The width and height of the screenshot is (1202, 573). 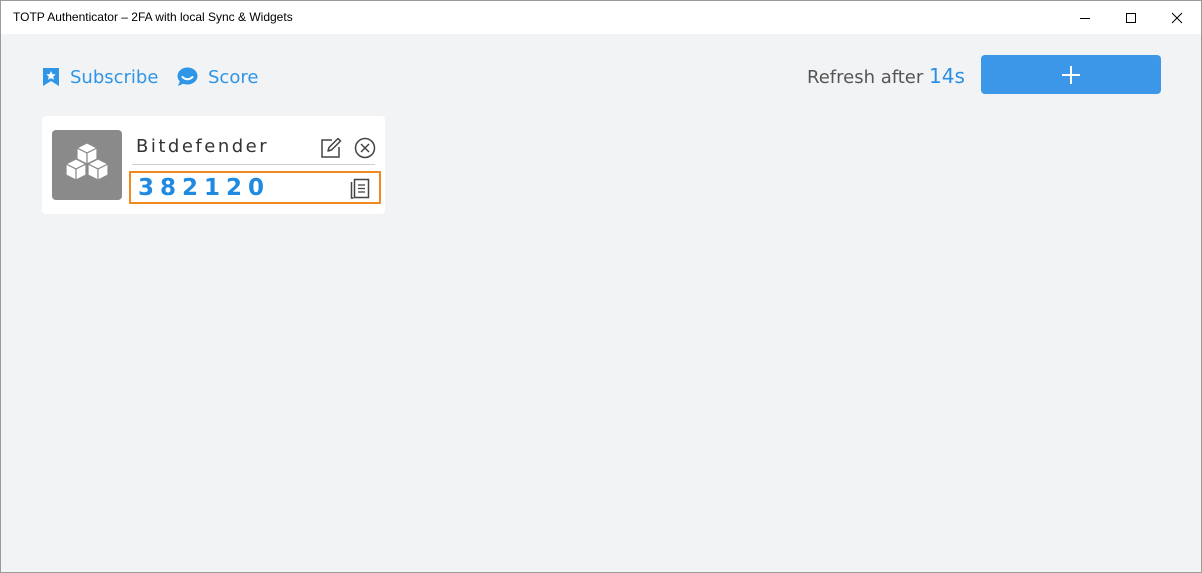 I want to click on plus-icon, so click(x=1071, y=74).